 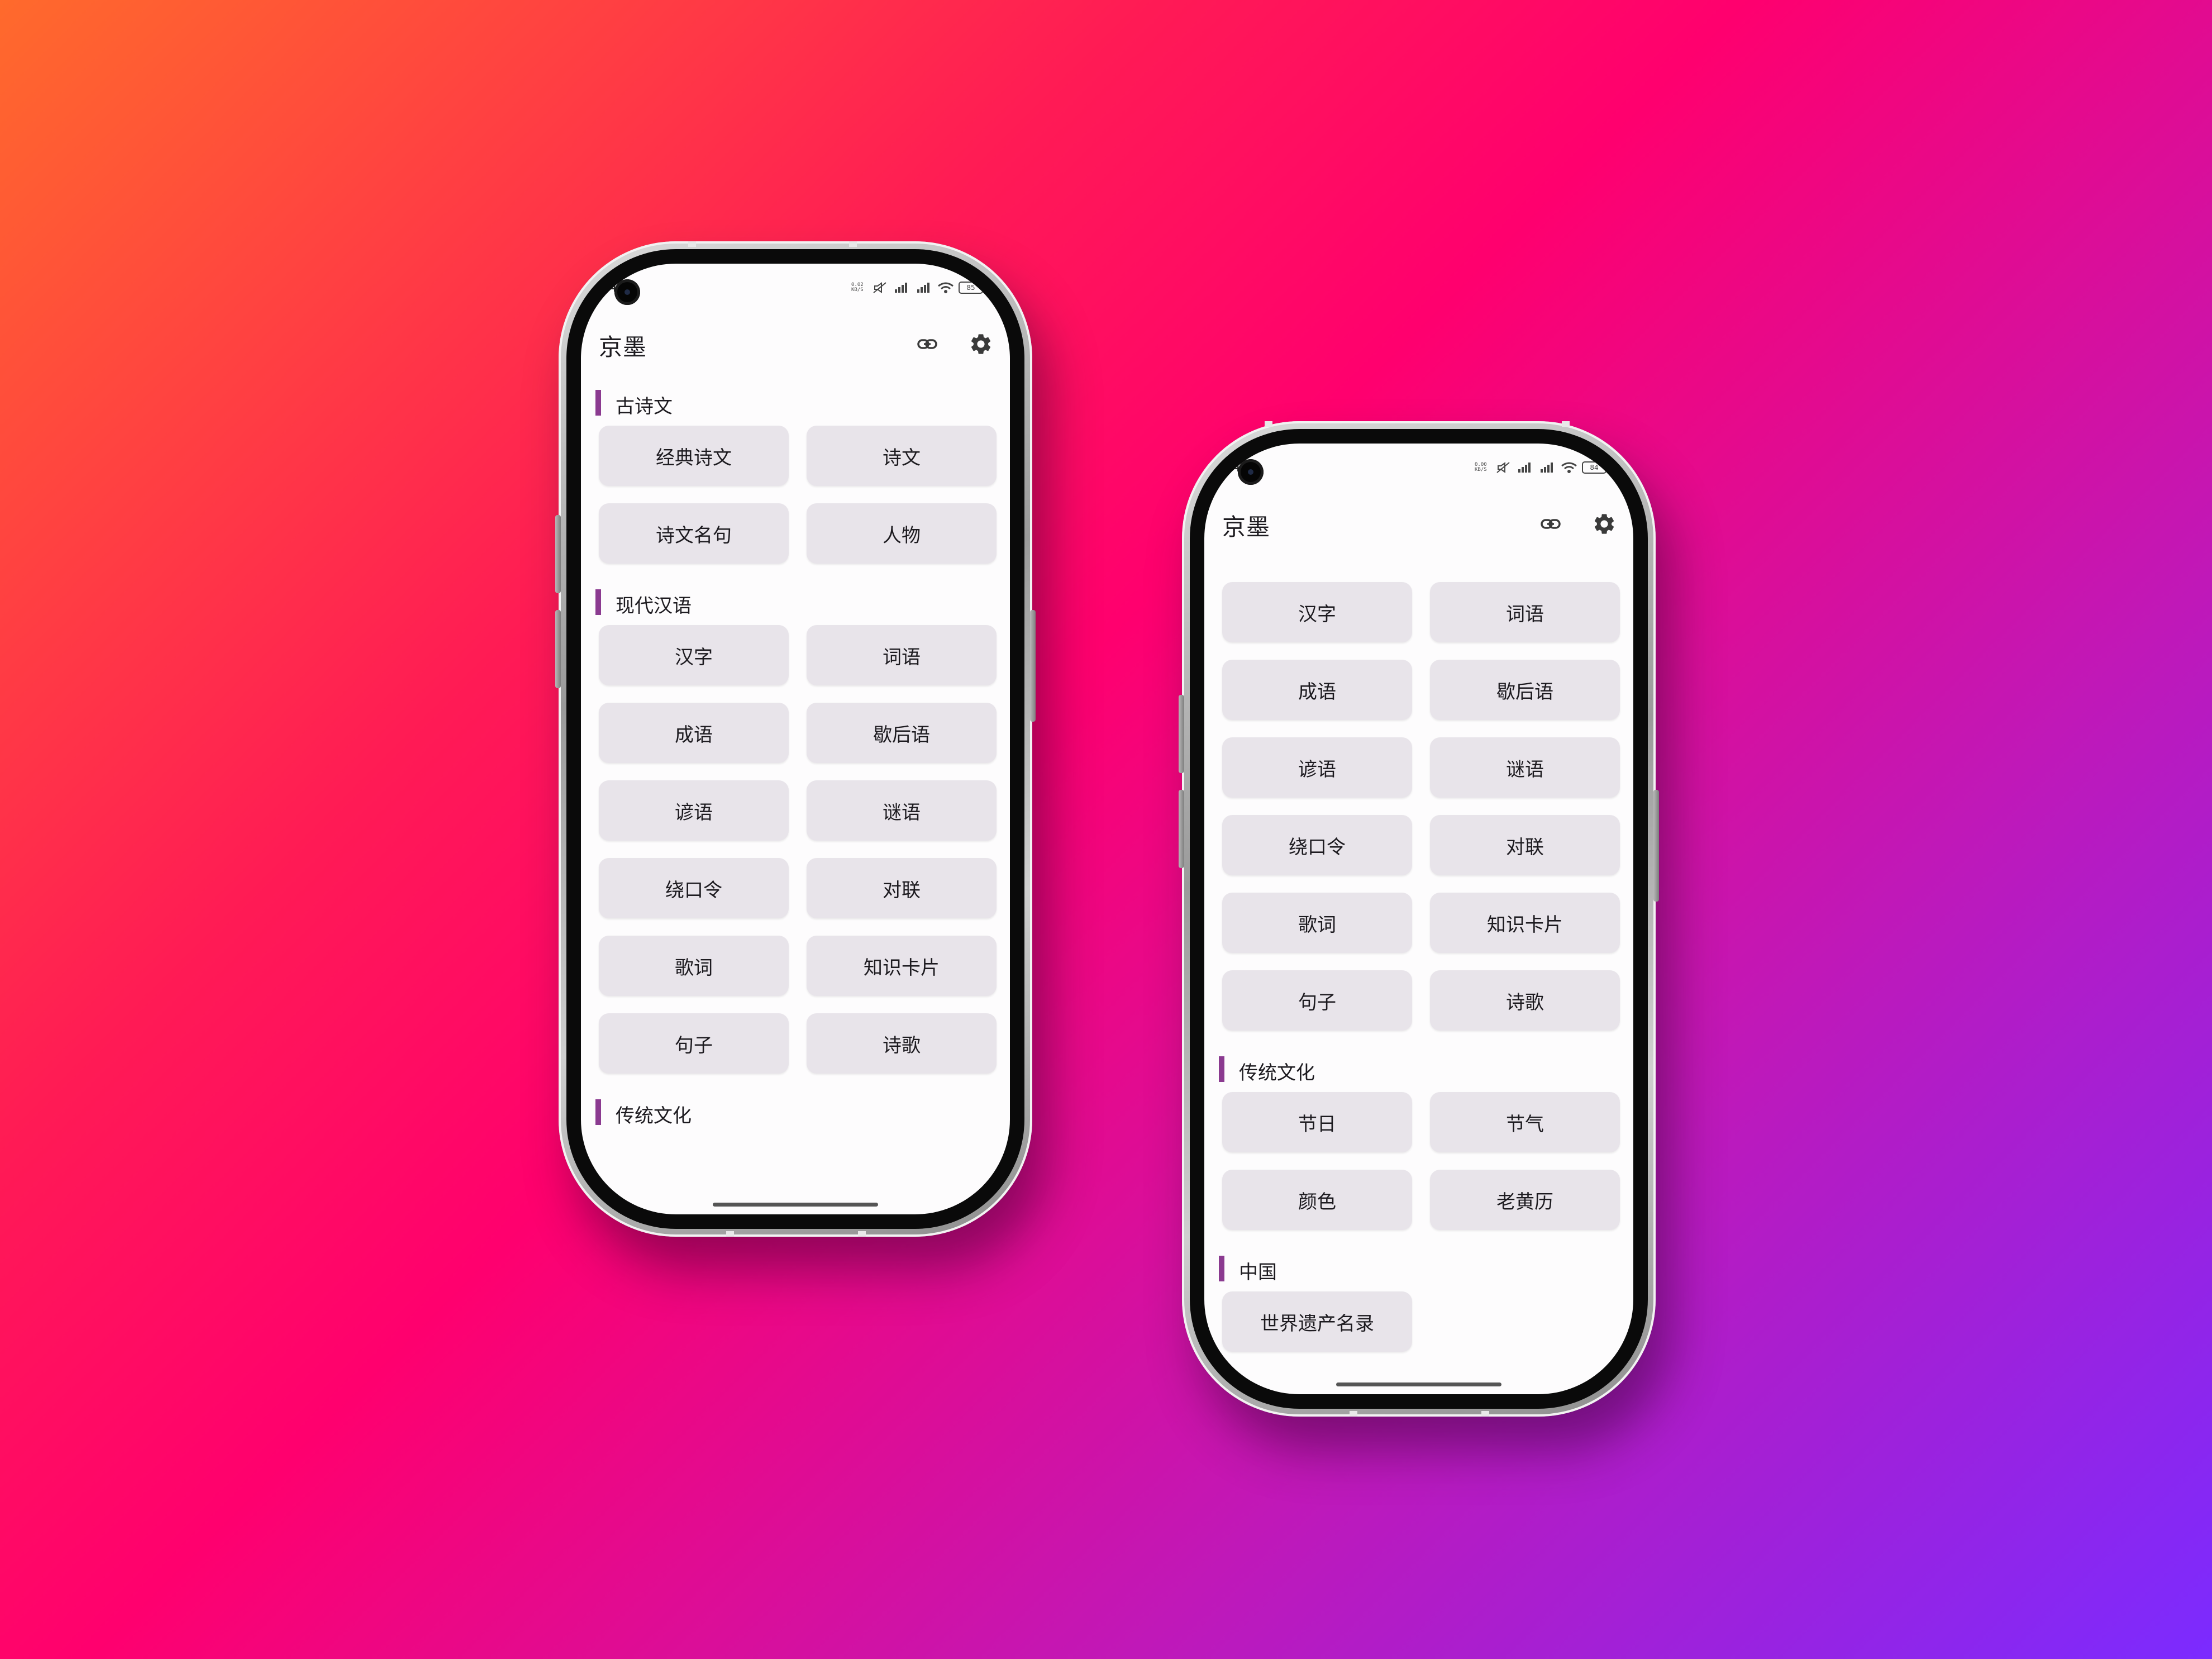 I want to click on category-button: 诗文, so click(x=902, y=456).